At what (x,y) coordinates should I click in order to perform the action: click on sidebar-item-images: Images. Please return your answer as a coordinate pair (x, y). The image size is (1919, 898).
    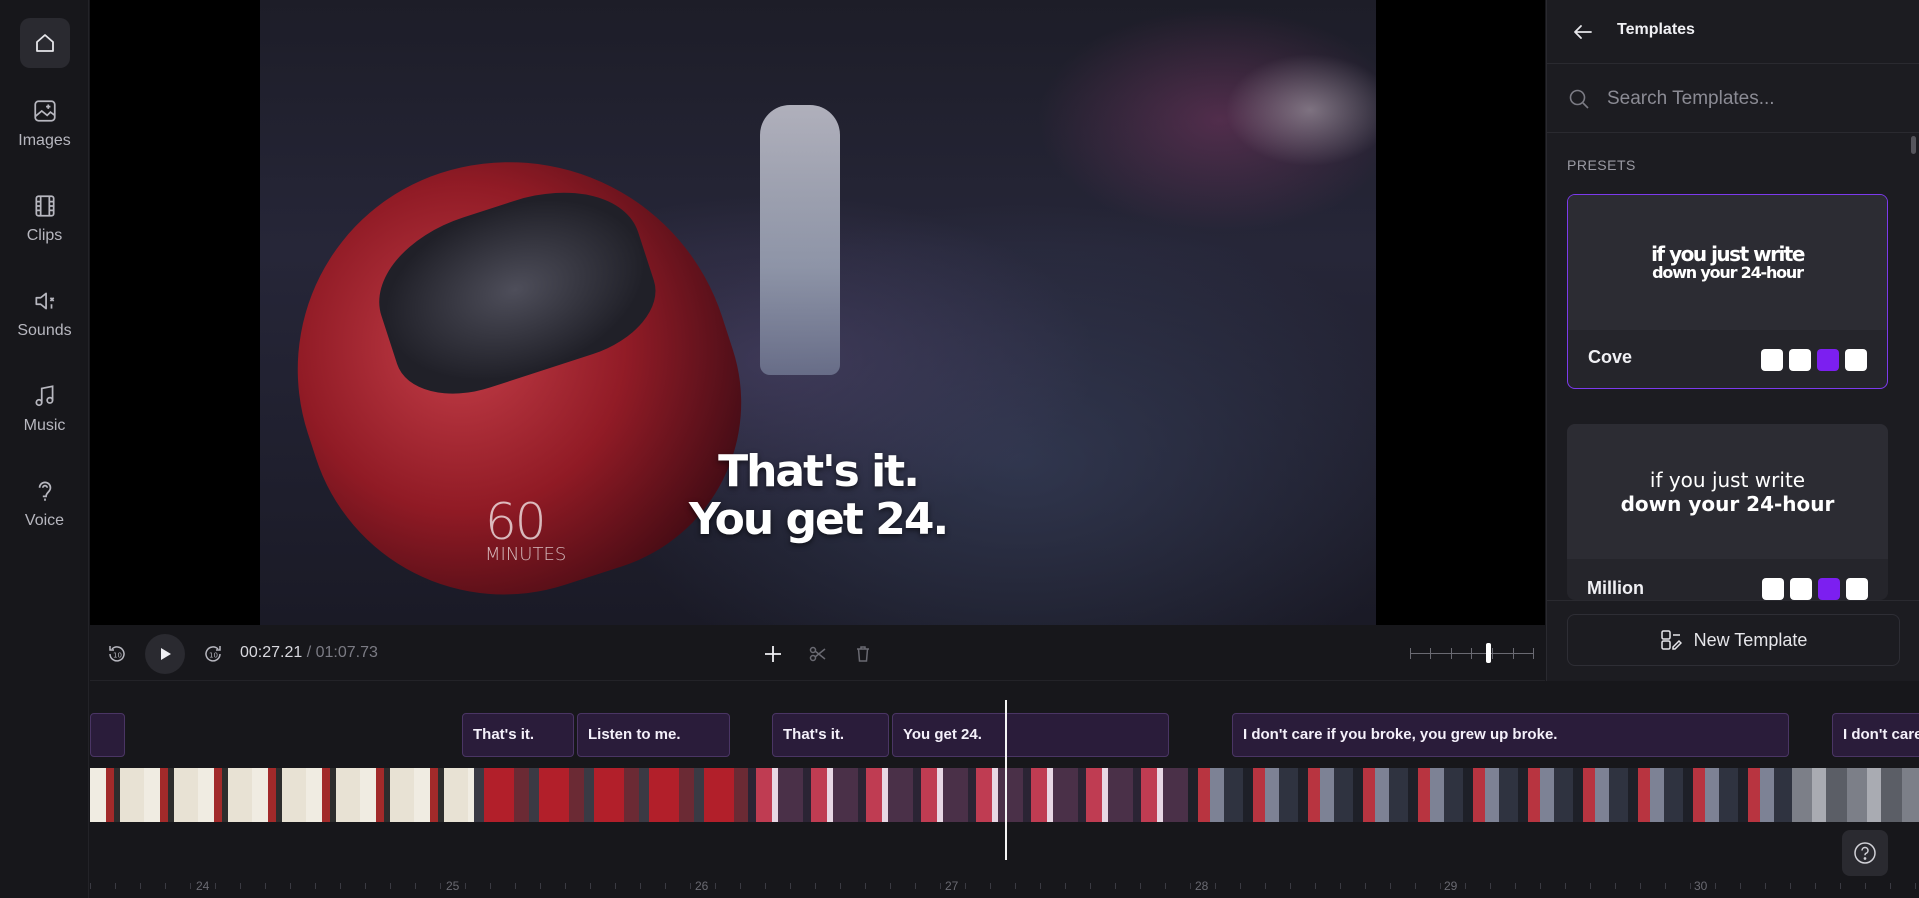
    Looking at the image, I should click on (44, 124).